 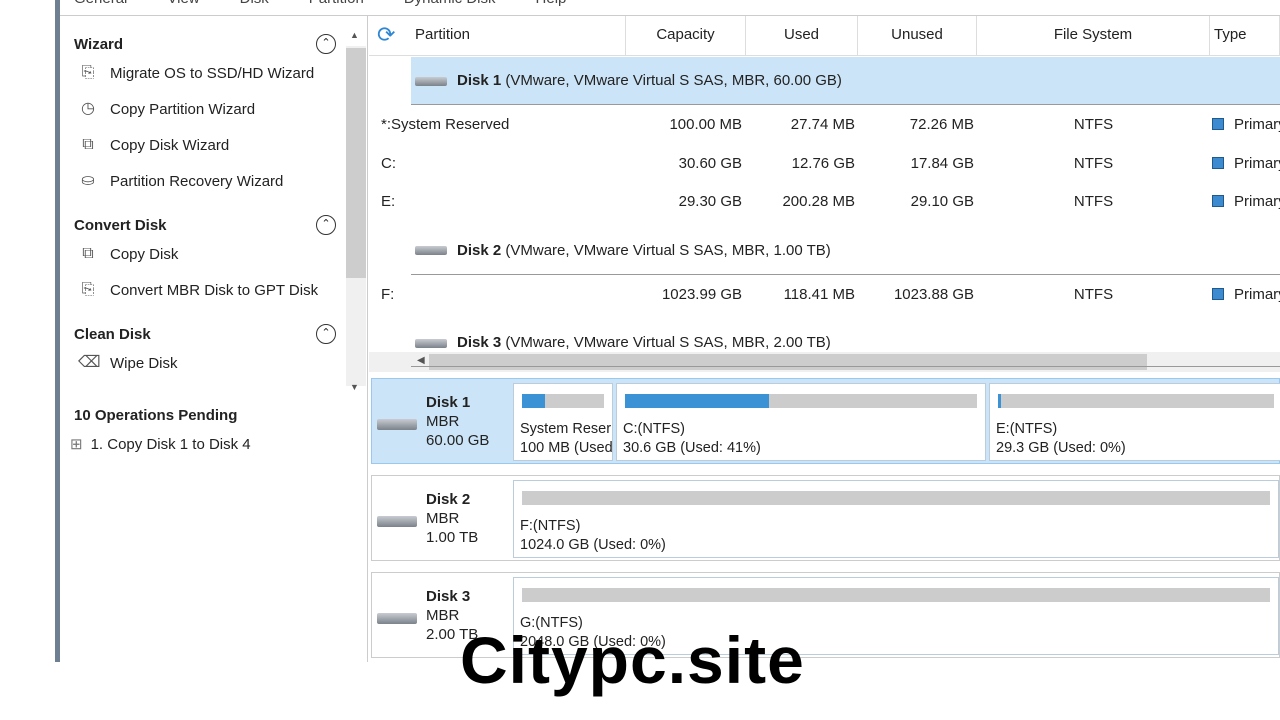 I want to click on sidebar-item: ⧉ Copy Disk, so click(x=128, y=254).